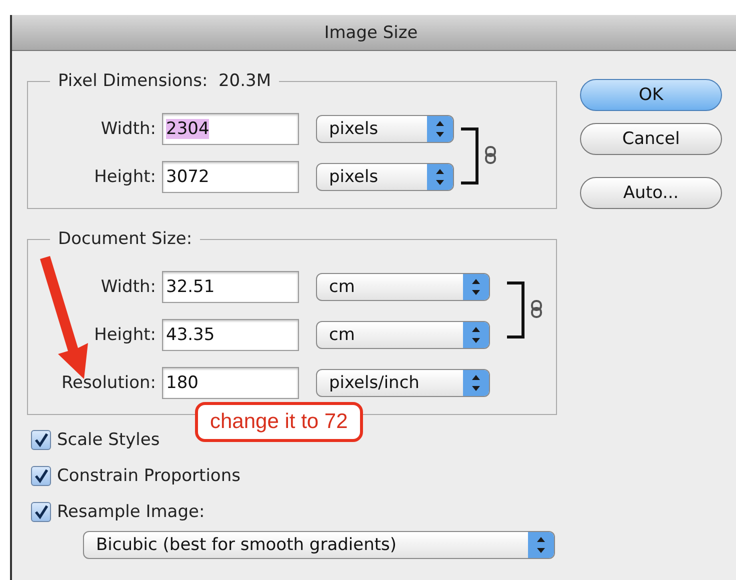 This screenshot has height=580, width=736. Describe the element at coordinates (651, 139) in the screenshot. I see `dialog-button: Cancel` at that location.